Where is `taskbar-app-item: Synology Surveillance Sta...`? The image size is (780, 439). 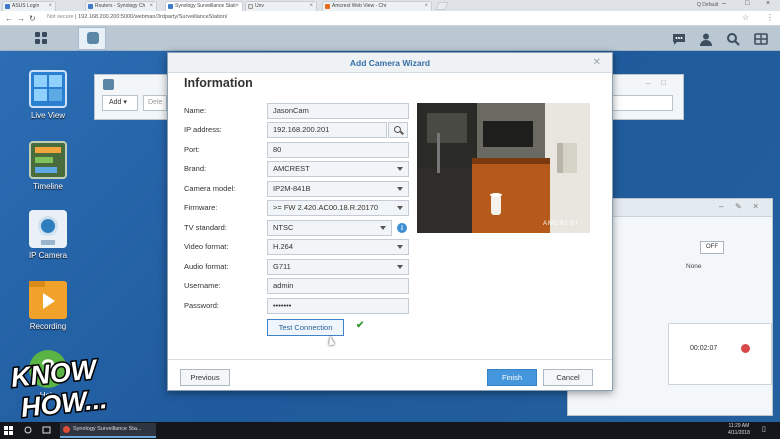
taskbar-app-item: Synology Surveillance Sta... is located at coordinates (108, 430).